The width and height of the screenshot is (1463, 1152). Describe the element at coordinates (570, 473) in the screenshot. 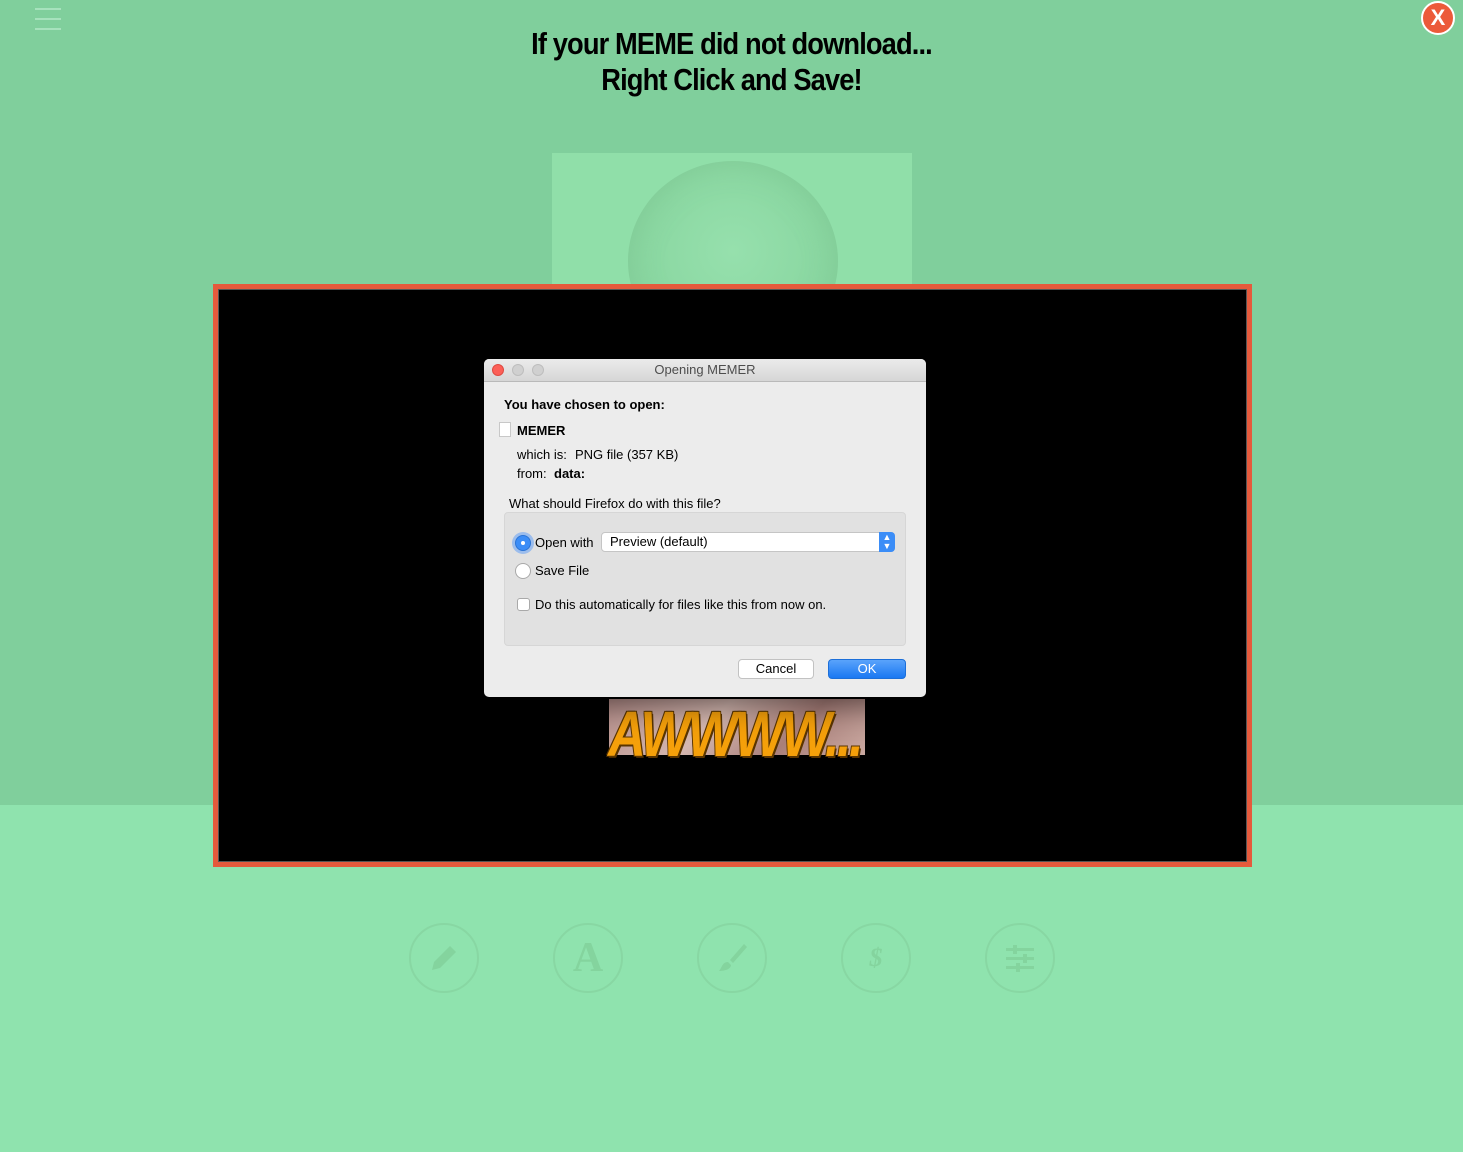

I see `file-source-value: data:` at that location.